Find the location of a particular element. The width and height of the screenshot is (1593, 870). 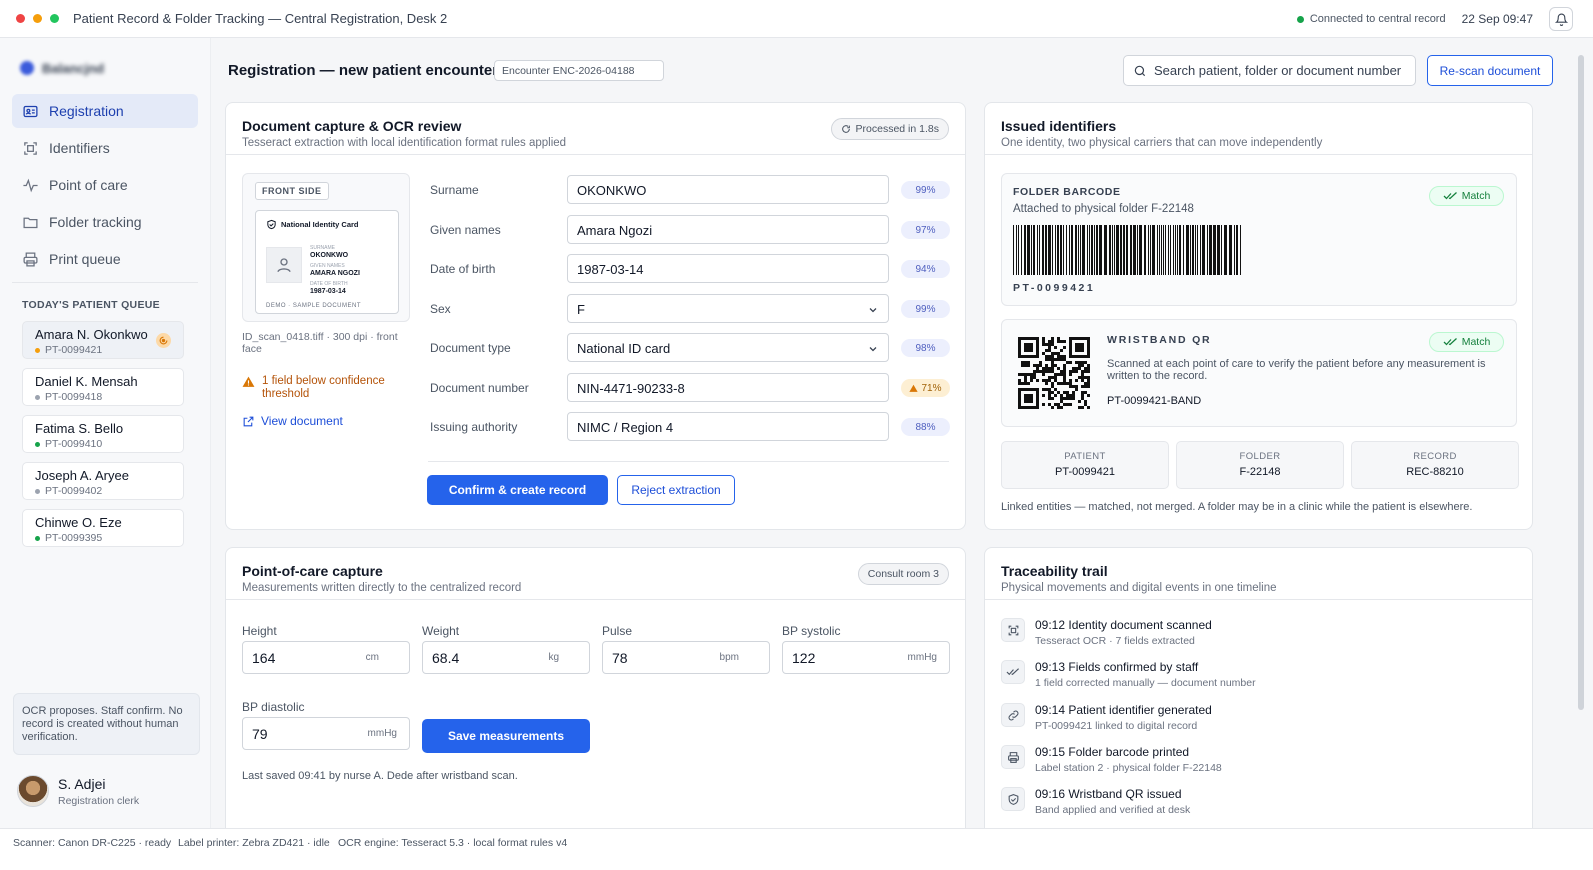

notifications-button is located at coordinates (1561, 19).